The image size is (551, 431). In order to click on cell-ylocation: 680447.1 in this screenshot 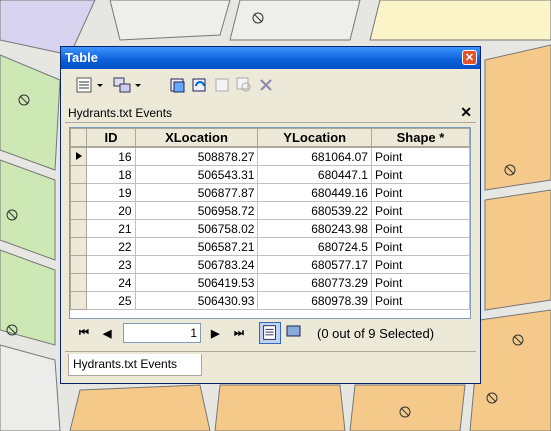, I will do `click(314, 174)`.